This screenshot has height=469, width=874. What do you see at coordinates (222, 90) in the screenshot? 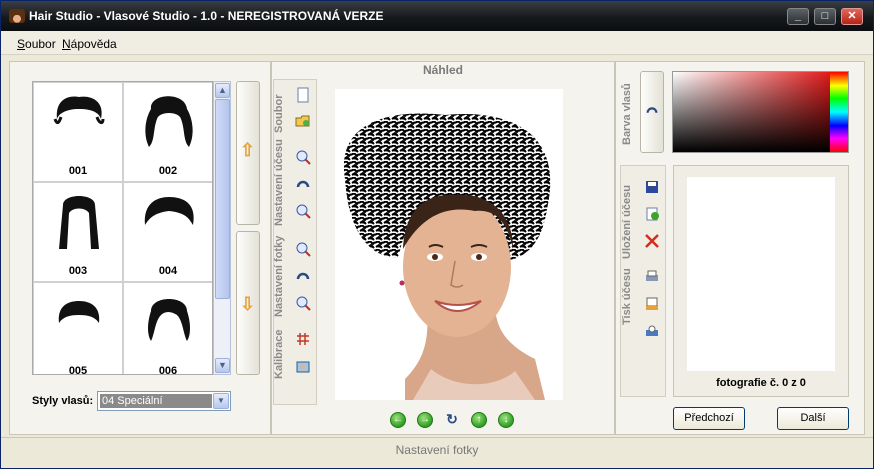
I see `scroll-up-button: ▲` at bounding box center [222, 90].